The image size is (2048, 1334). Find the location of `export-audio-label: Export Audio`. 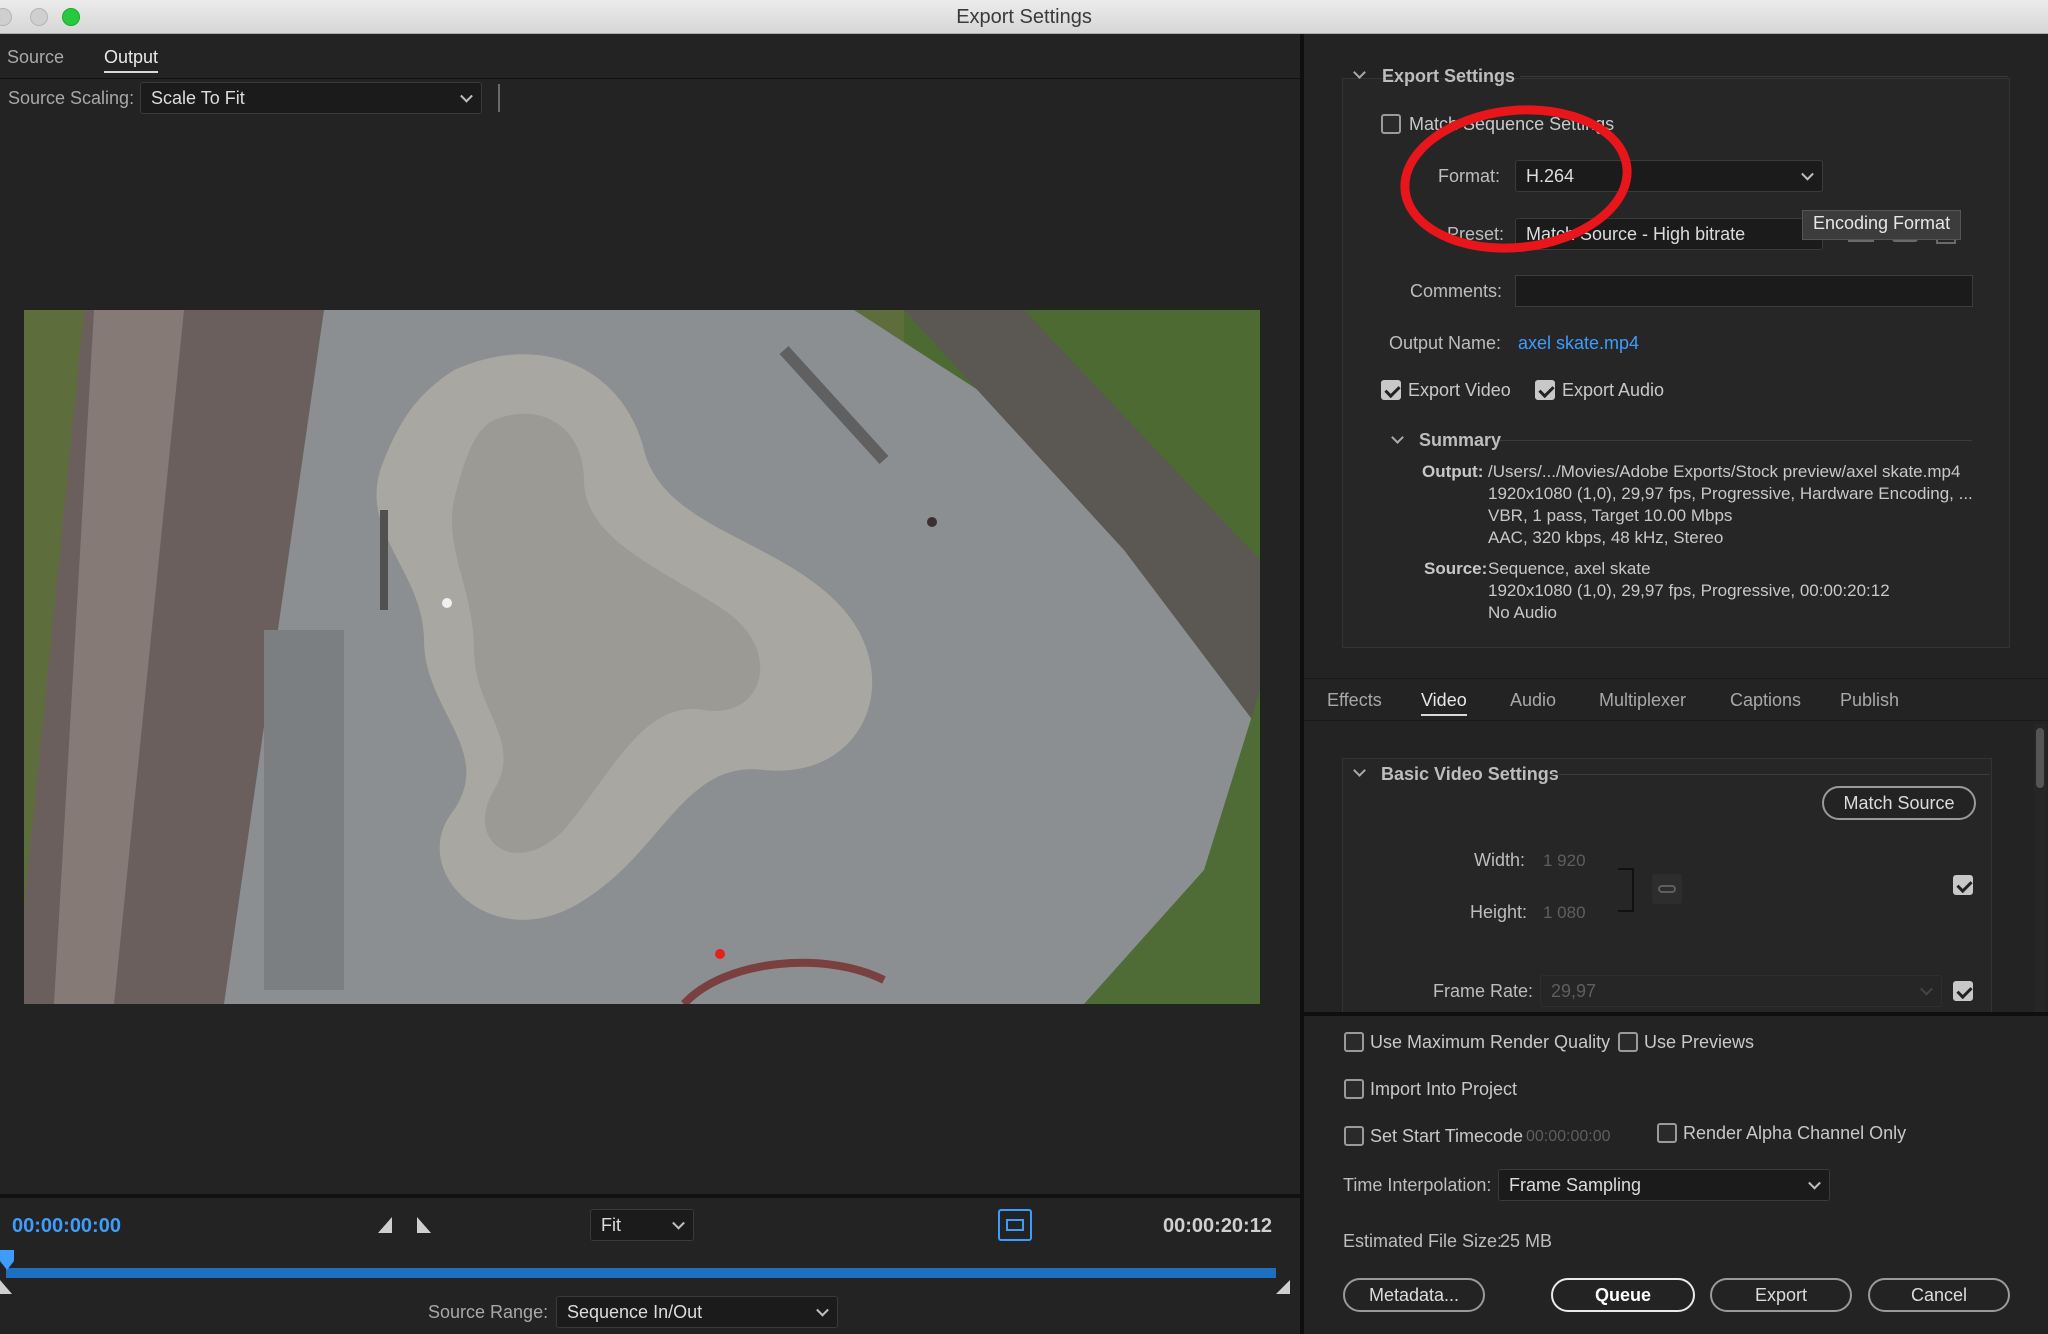

export-audio-label: Export Audio is located at coordinates (1613, 390).